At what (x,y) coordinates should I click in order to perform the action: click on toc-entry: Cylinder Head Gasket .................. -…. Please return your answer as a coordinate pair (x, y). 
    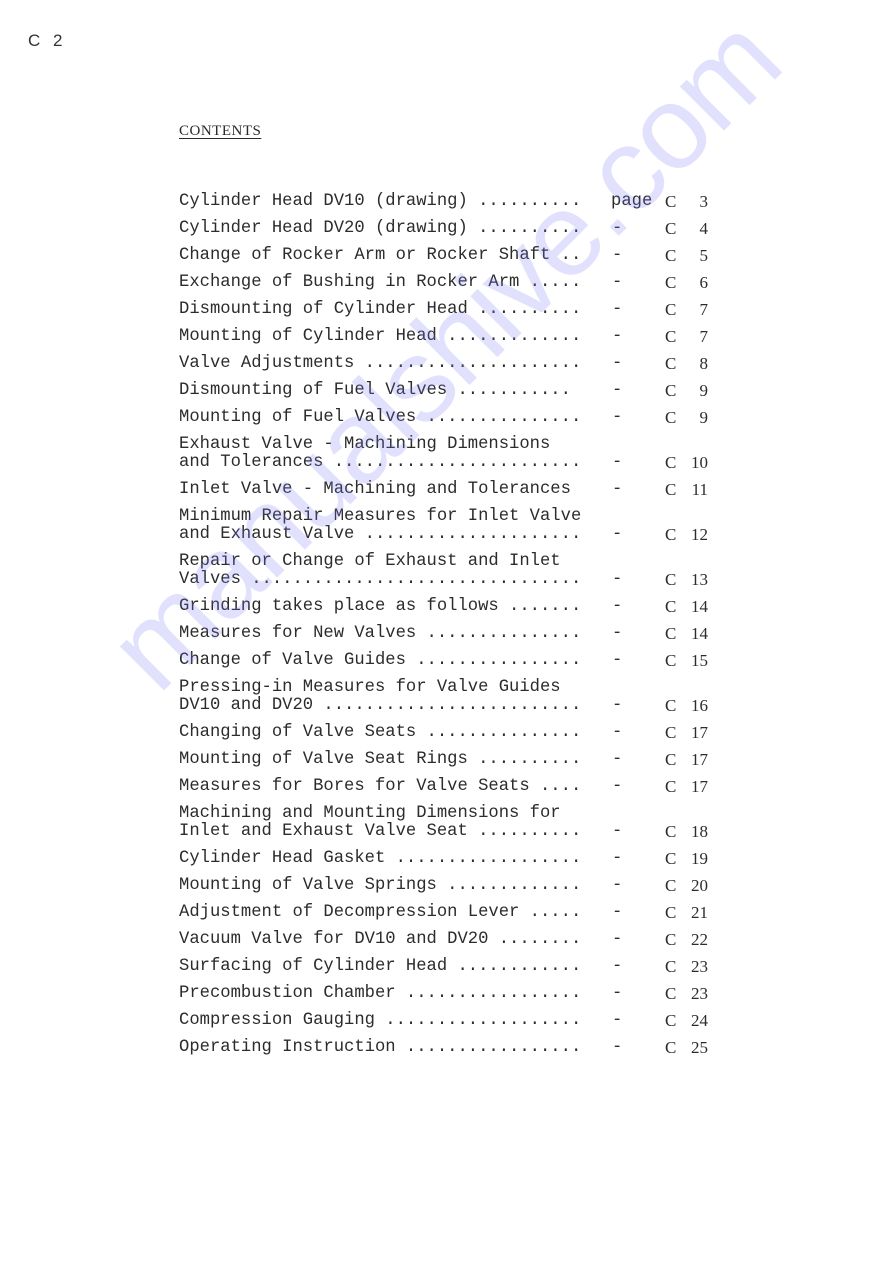
    Looking at the image, I should click on (449, 859).